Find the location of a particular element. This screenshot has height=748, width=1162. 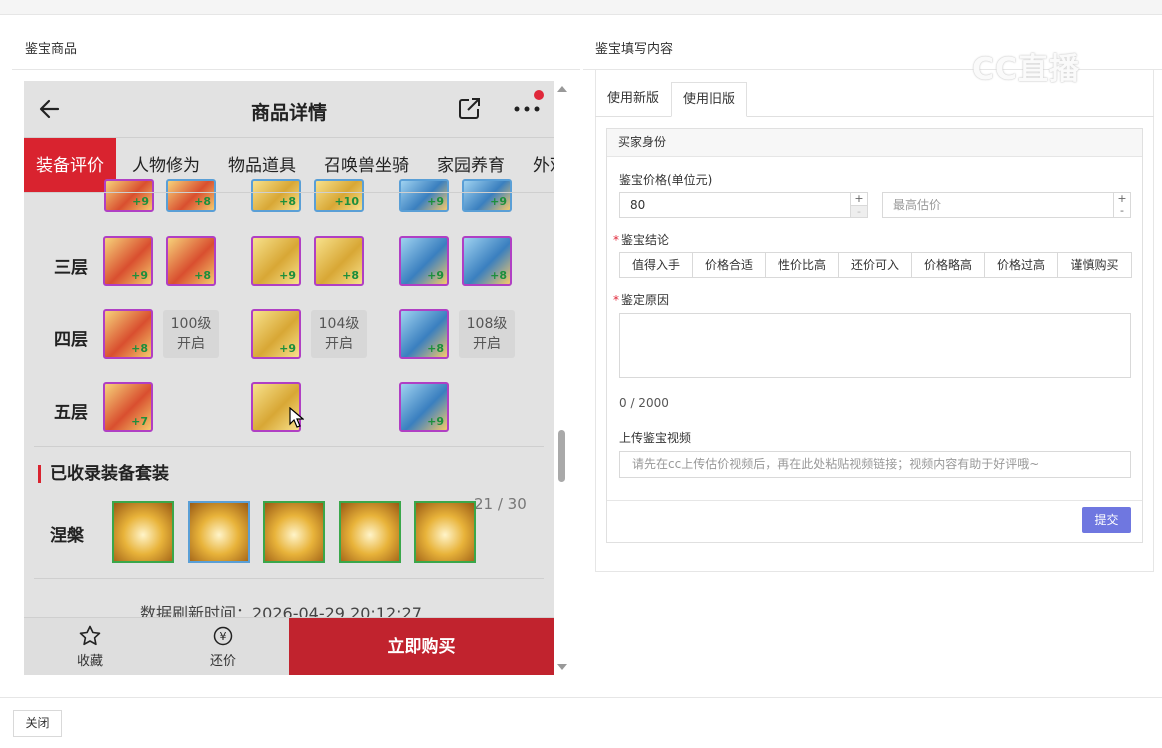

tab-equipment: 装备评价 is located at coordinates (70, 165).